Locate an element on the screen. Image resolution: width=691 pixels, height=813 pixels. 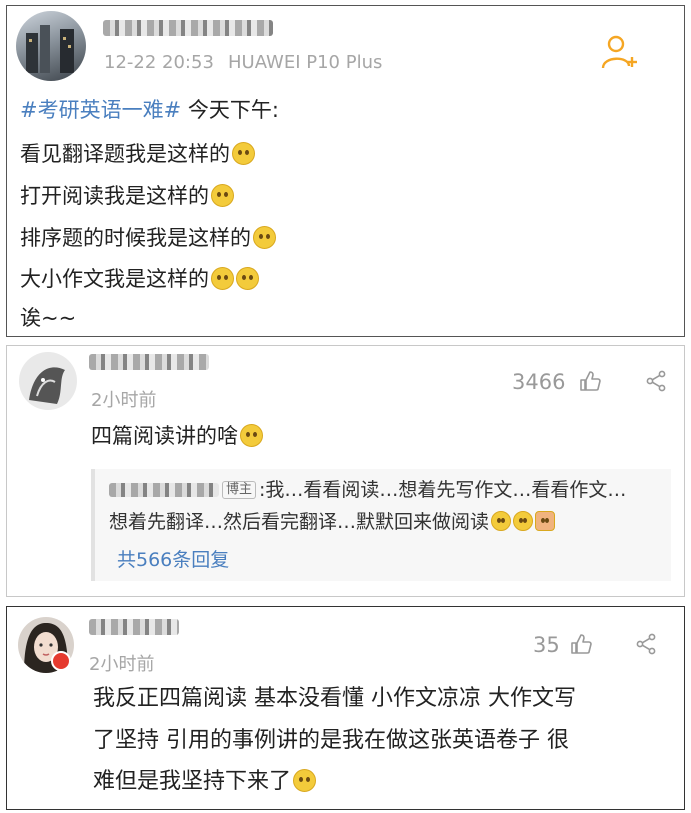
dizzy-emoji-icon is located at coordinates (243, 153).